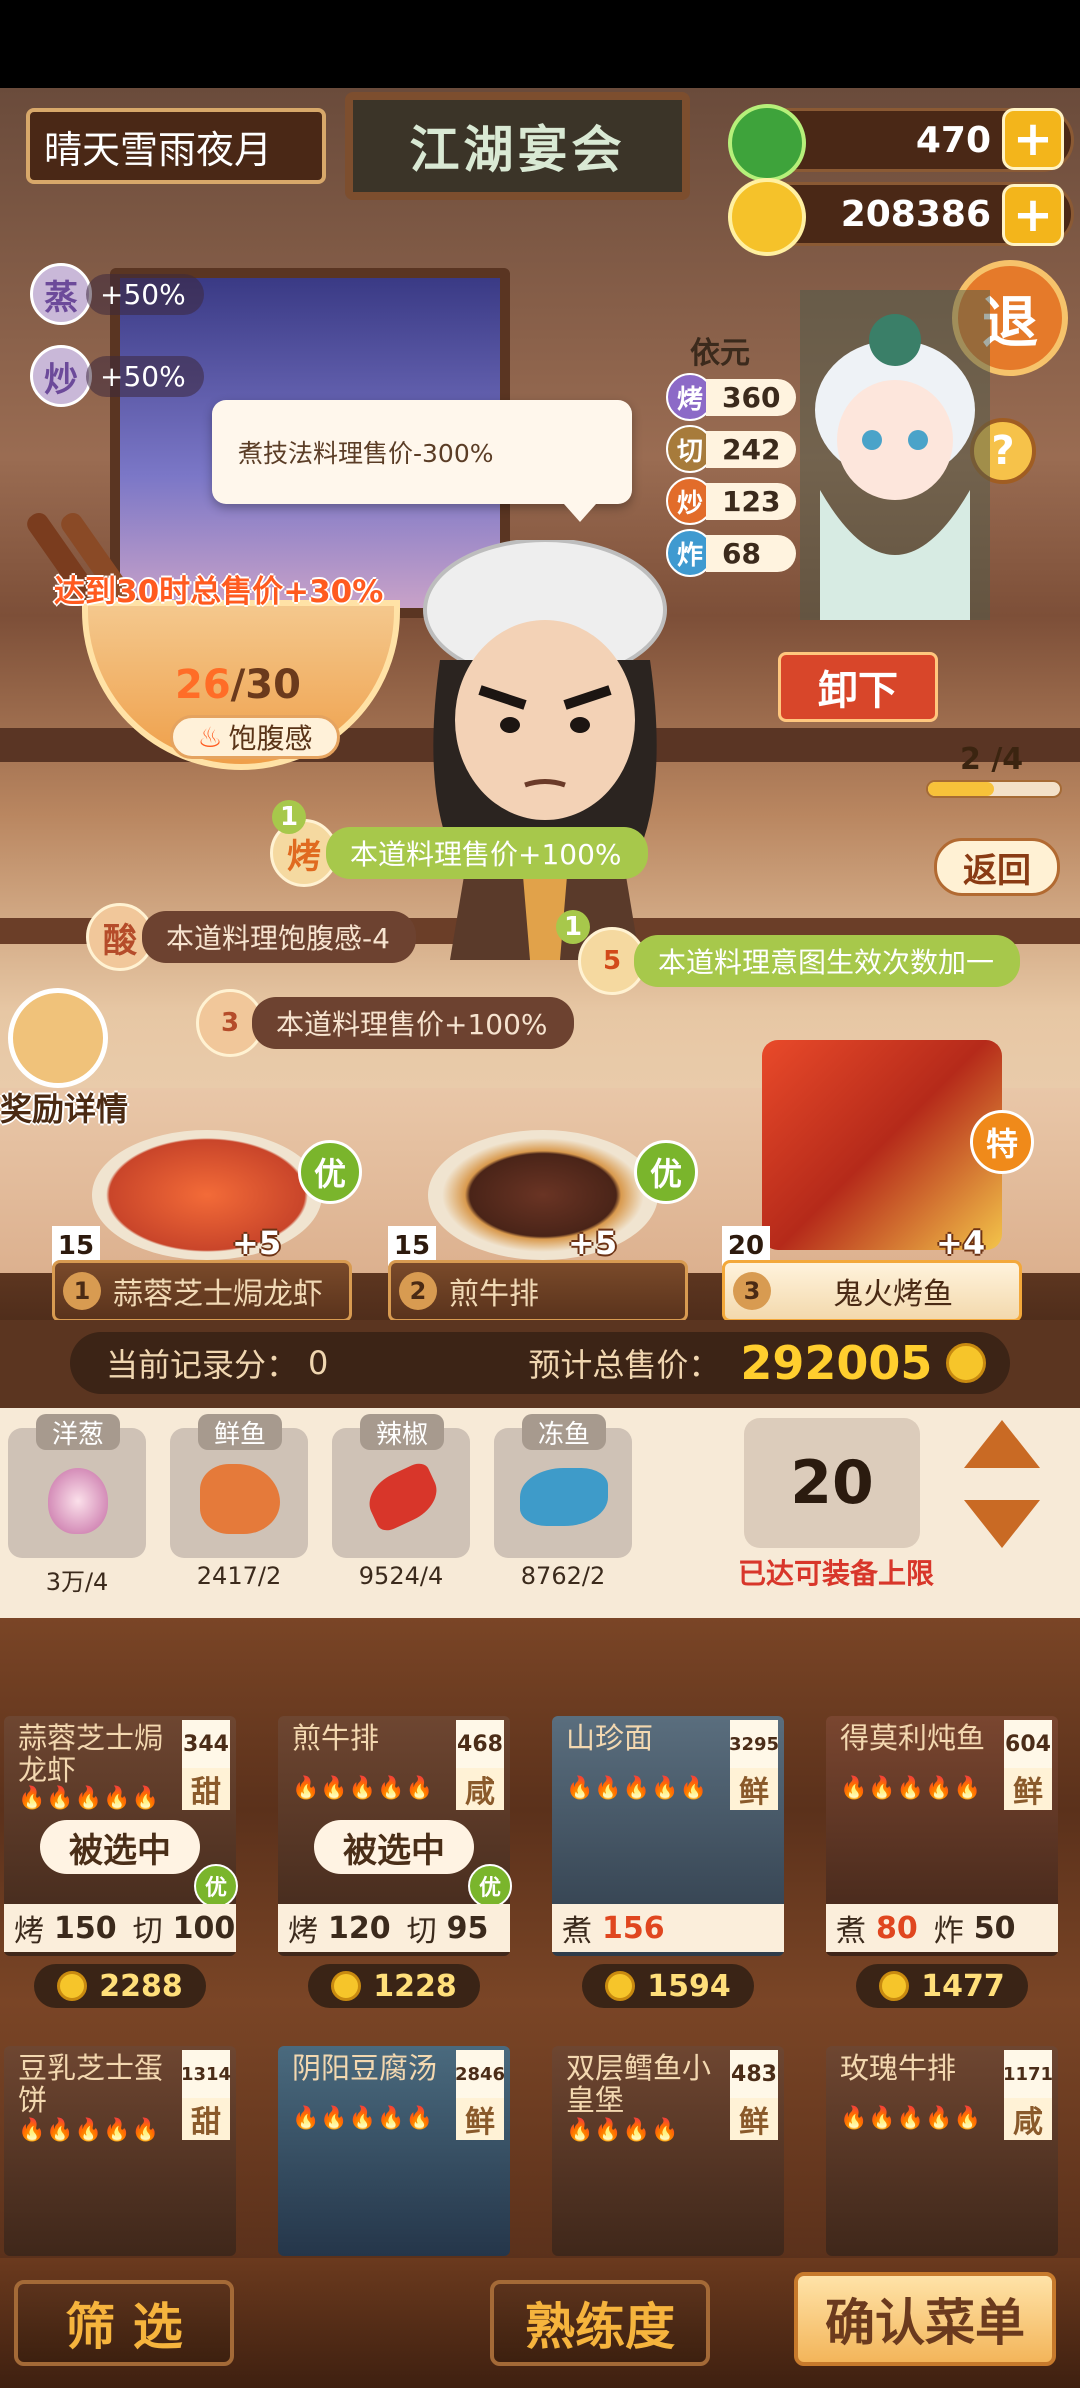  Describe the element at coordinates (270, 738) in the screenshot. I see `fullness-label-text: 饱腹感` at that location.